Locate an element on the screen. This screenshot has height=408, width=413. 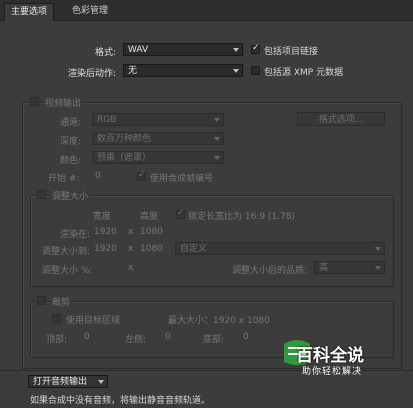
resize-x: x is located at coordinates (131, 249).